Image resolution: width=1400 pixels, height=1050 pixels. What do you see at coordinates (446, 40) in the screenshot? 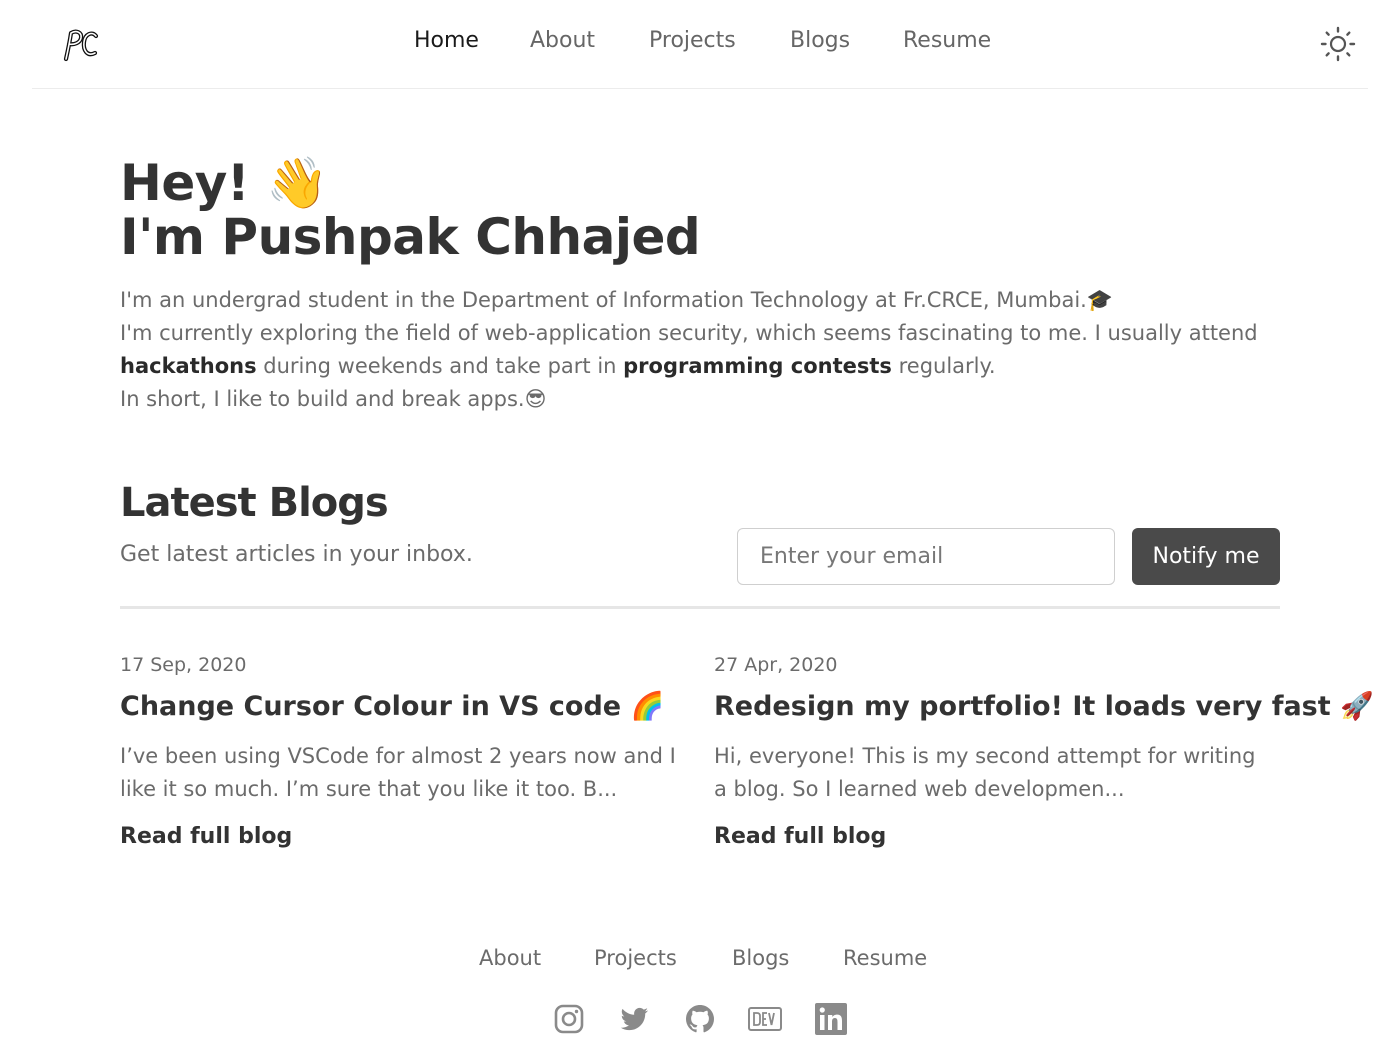
I see `nav-home: Home` at bounding box center [446, 40].